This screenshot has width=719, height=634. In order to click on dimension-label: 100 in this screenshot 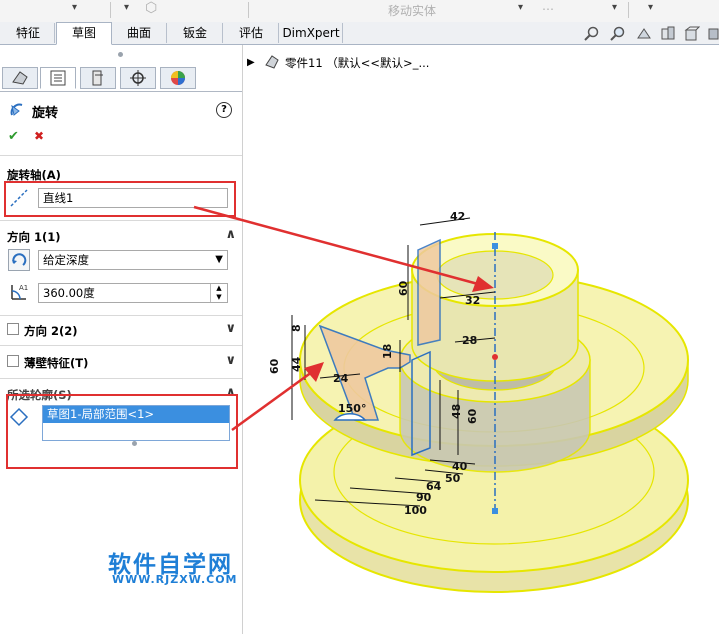, I will do `click(415, 510)`.